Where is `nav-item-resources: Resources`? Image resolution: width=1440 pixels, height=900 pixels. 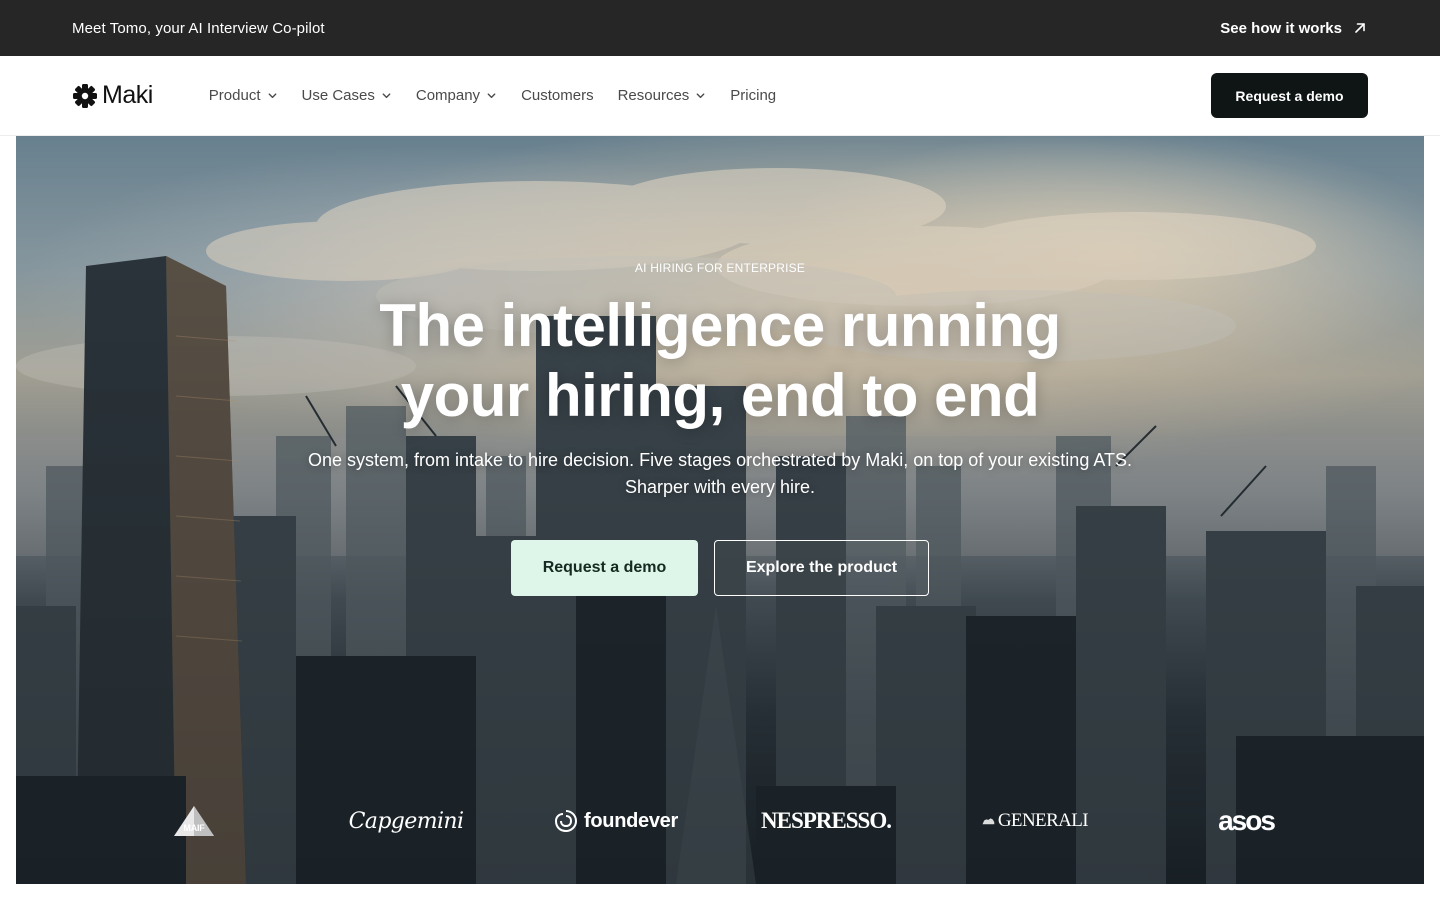
nav-item-resources: Resources is located at coordinates (662, 95).